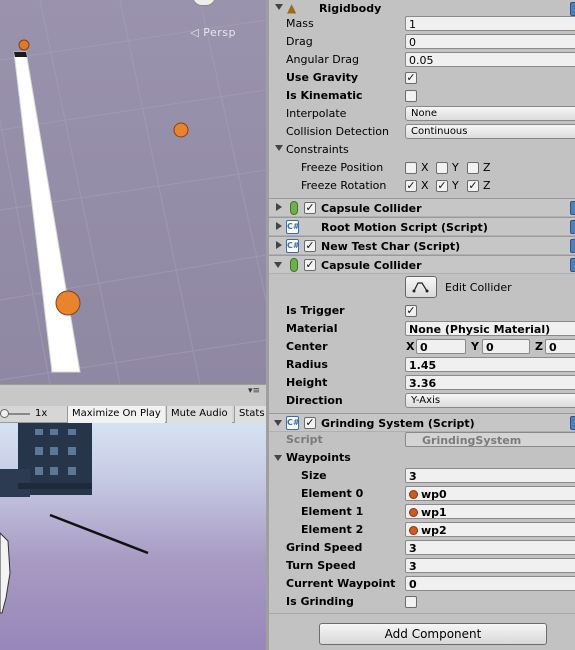  I want to click on is-kinematic-checkbox, so click(411, 96).